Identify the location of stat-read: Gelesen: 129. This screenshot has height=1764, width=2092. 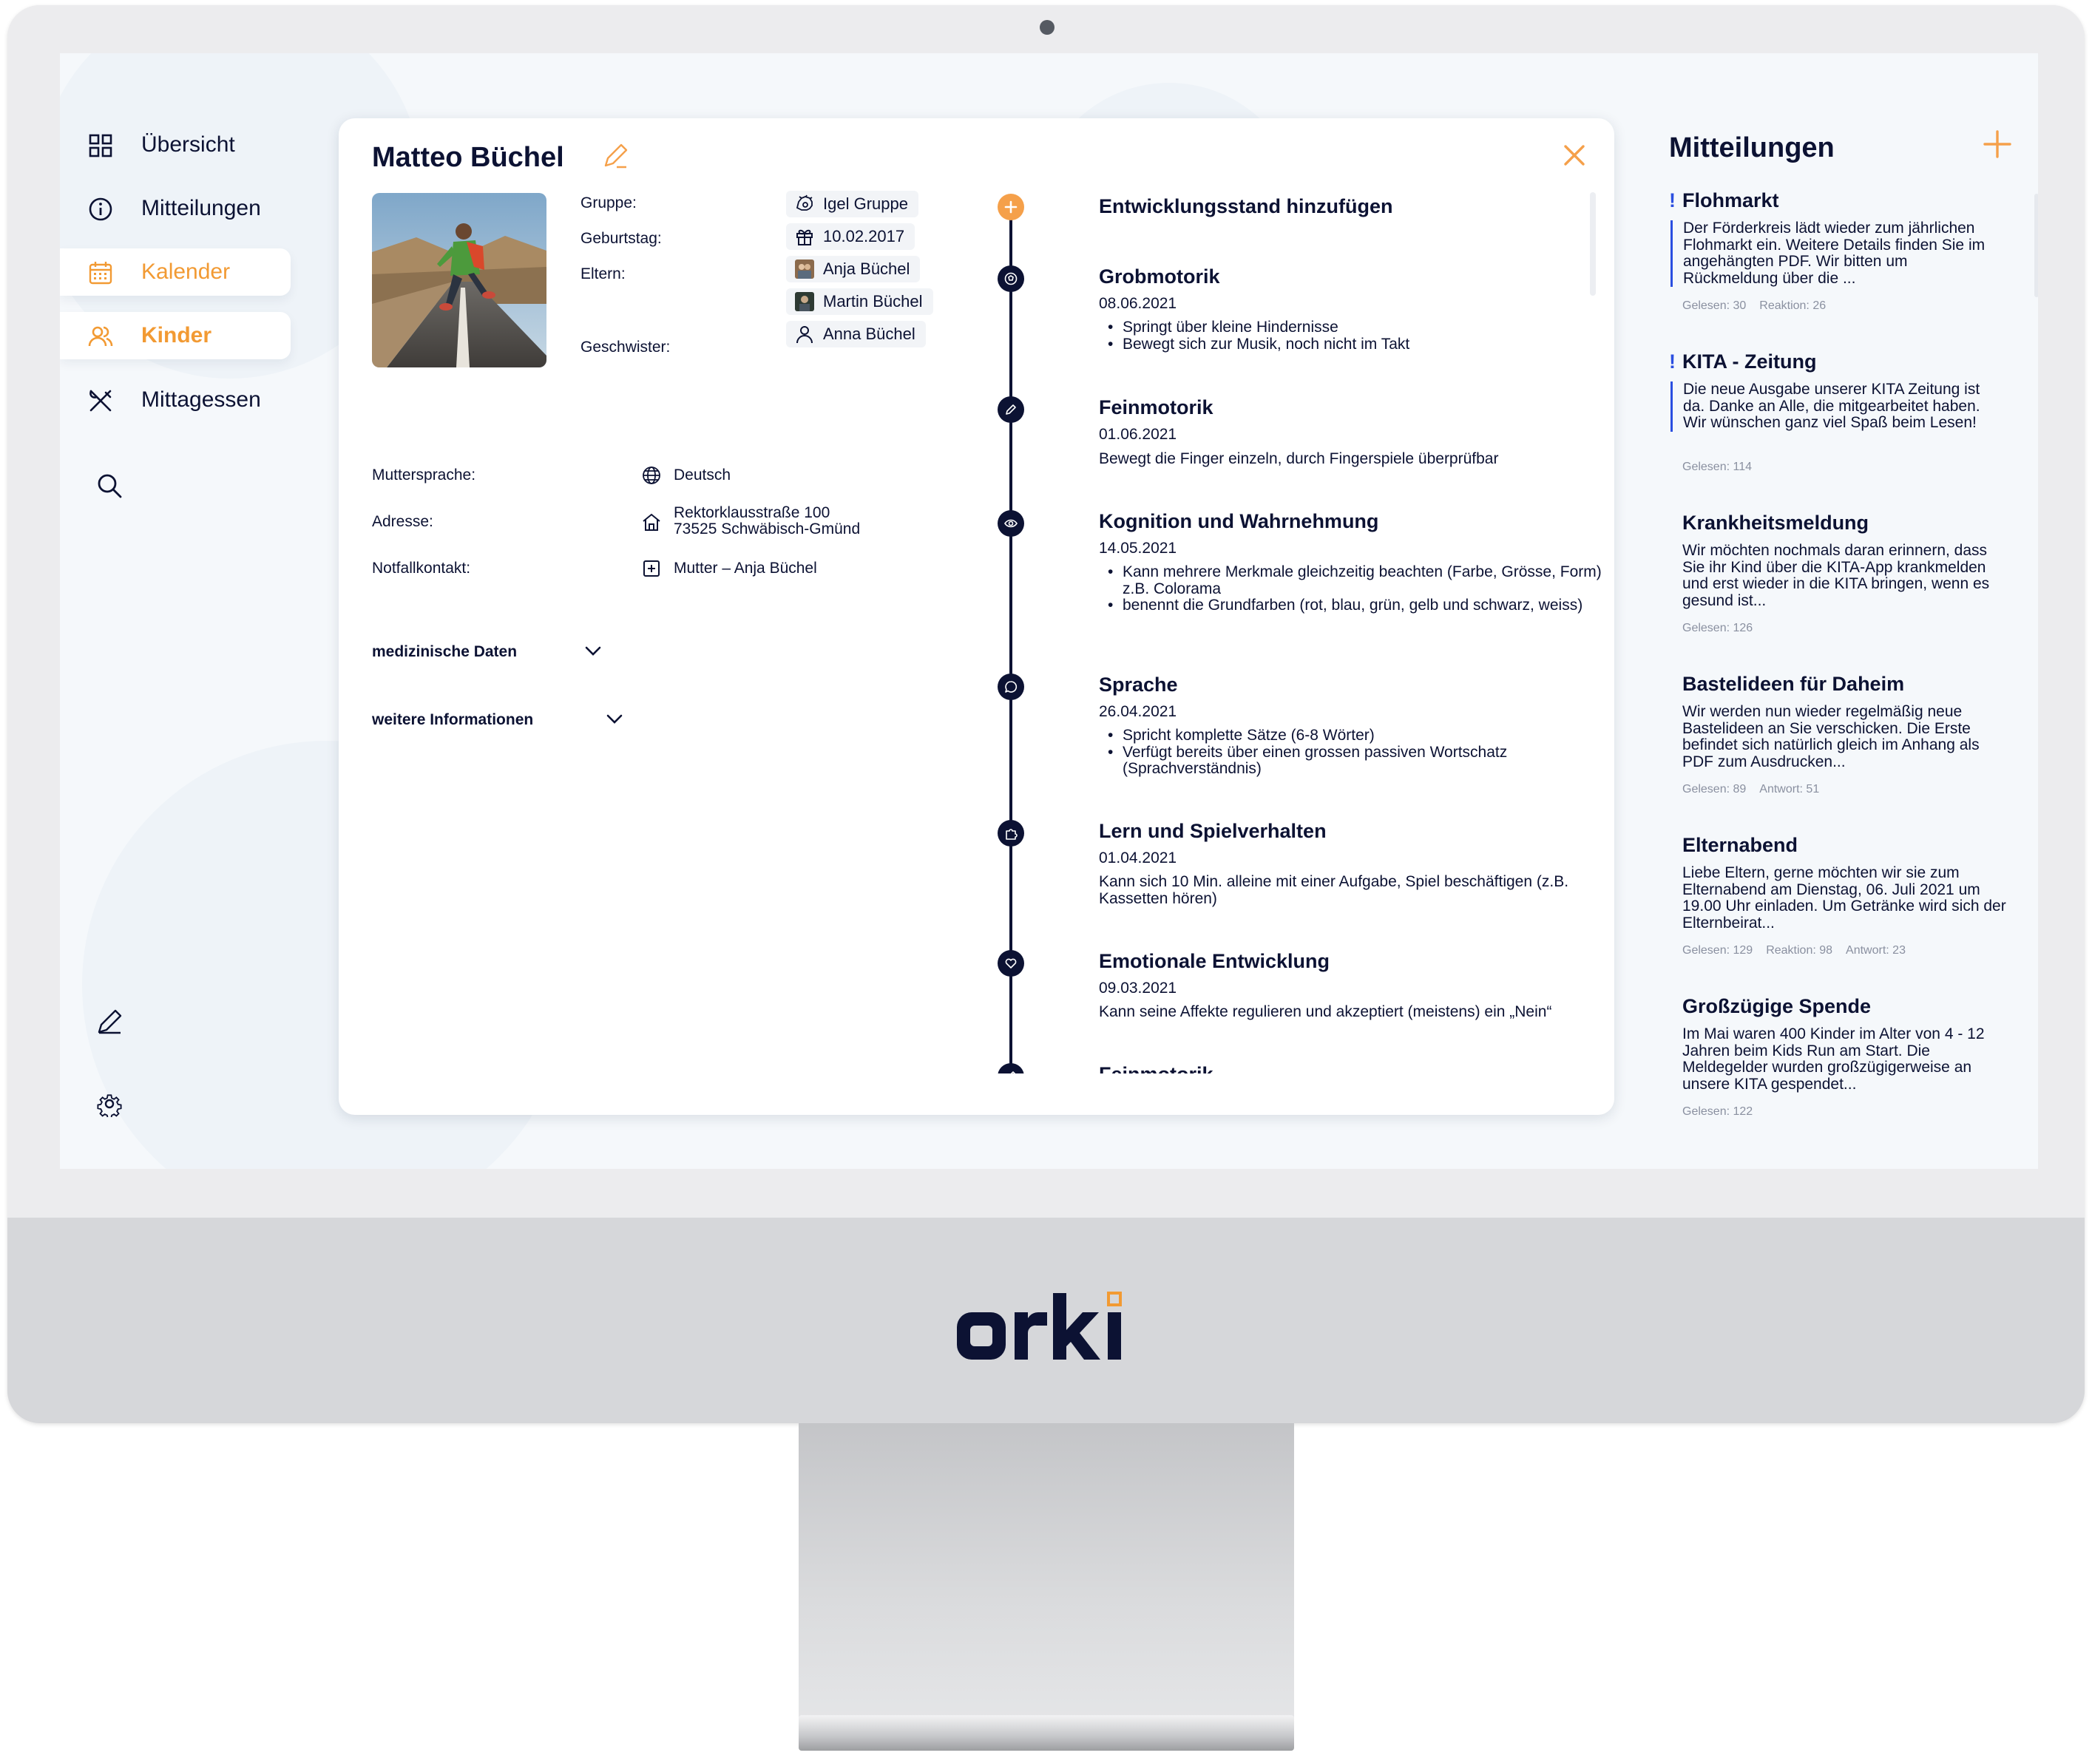
(1718, 950).